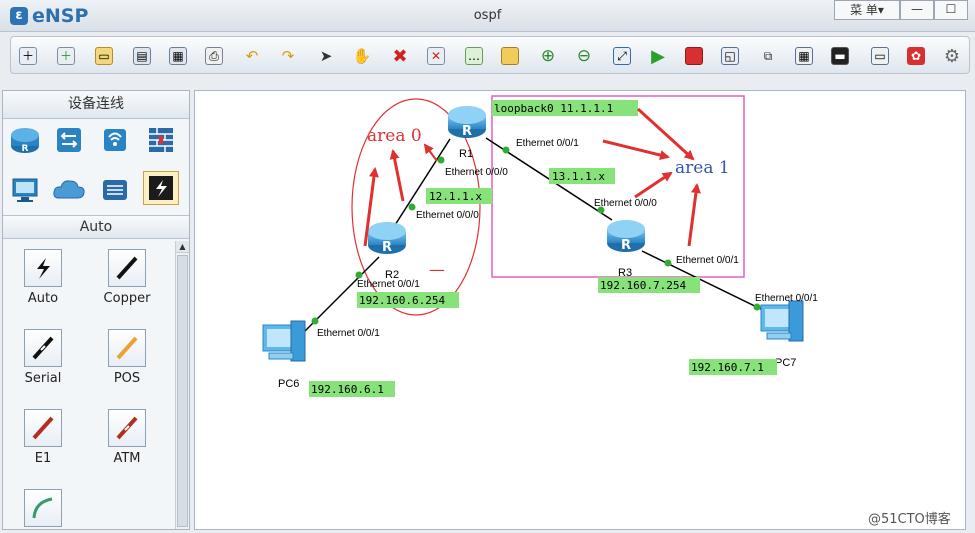  I want to click on topology-icon: ⧉, so click(768, 56).